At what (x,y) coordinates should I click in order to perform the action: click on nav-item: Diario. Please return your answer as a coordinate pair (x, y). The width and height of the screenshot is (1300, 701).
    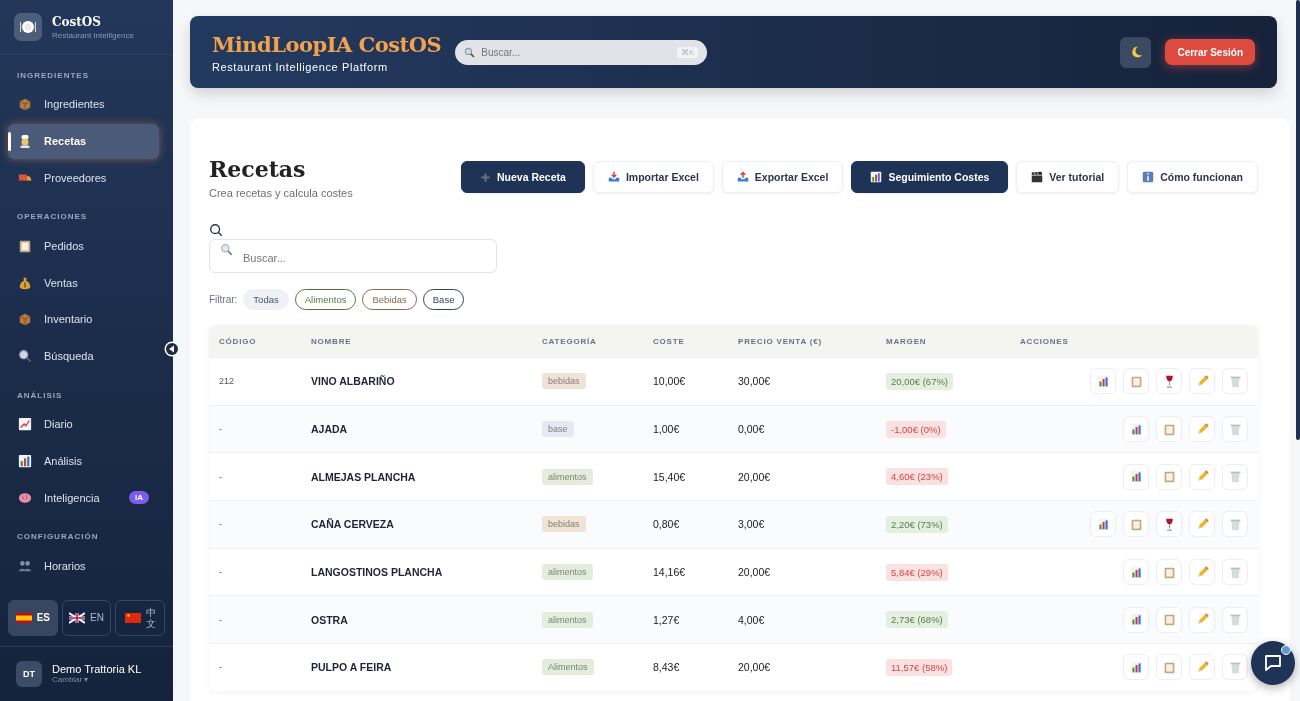
    Looking at the image, I should click on (83, 424).